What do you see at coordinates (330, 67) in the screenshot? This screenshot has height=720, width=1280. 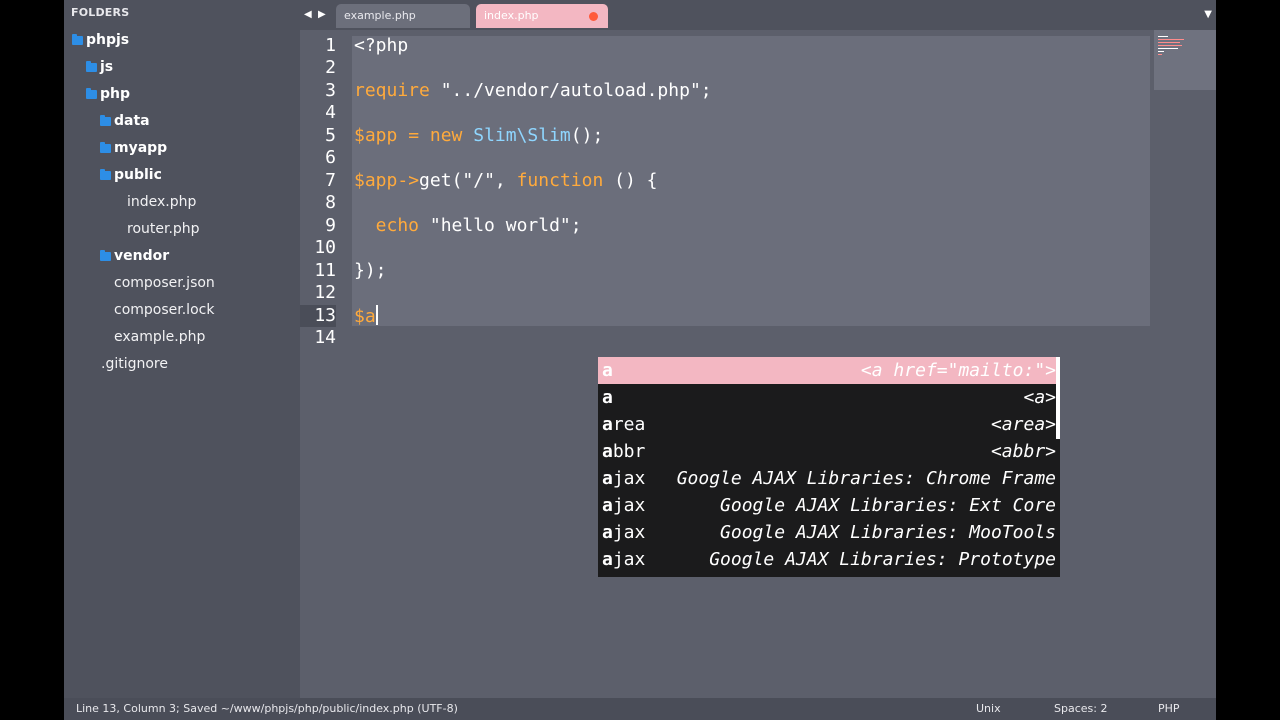 I see `line-number: 2` at bounding box center [330, 67].